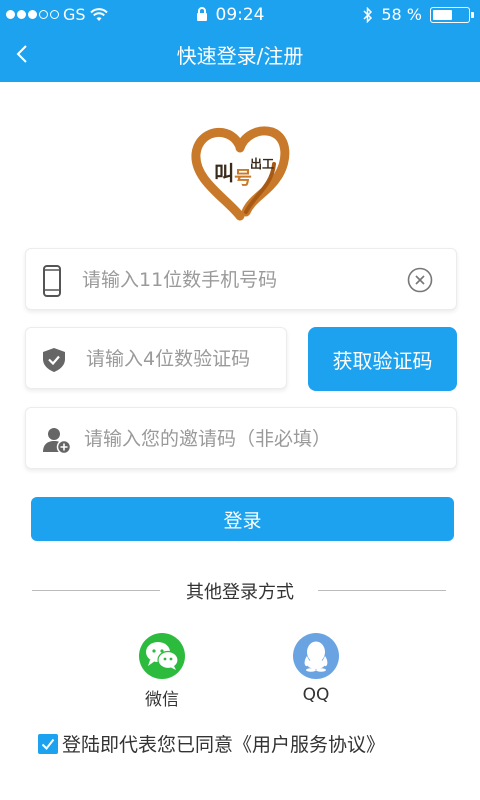  What do you see at coordinates (264, 439) in the screenshot?
I see `invite-input` at bounding box center [264, 439].